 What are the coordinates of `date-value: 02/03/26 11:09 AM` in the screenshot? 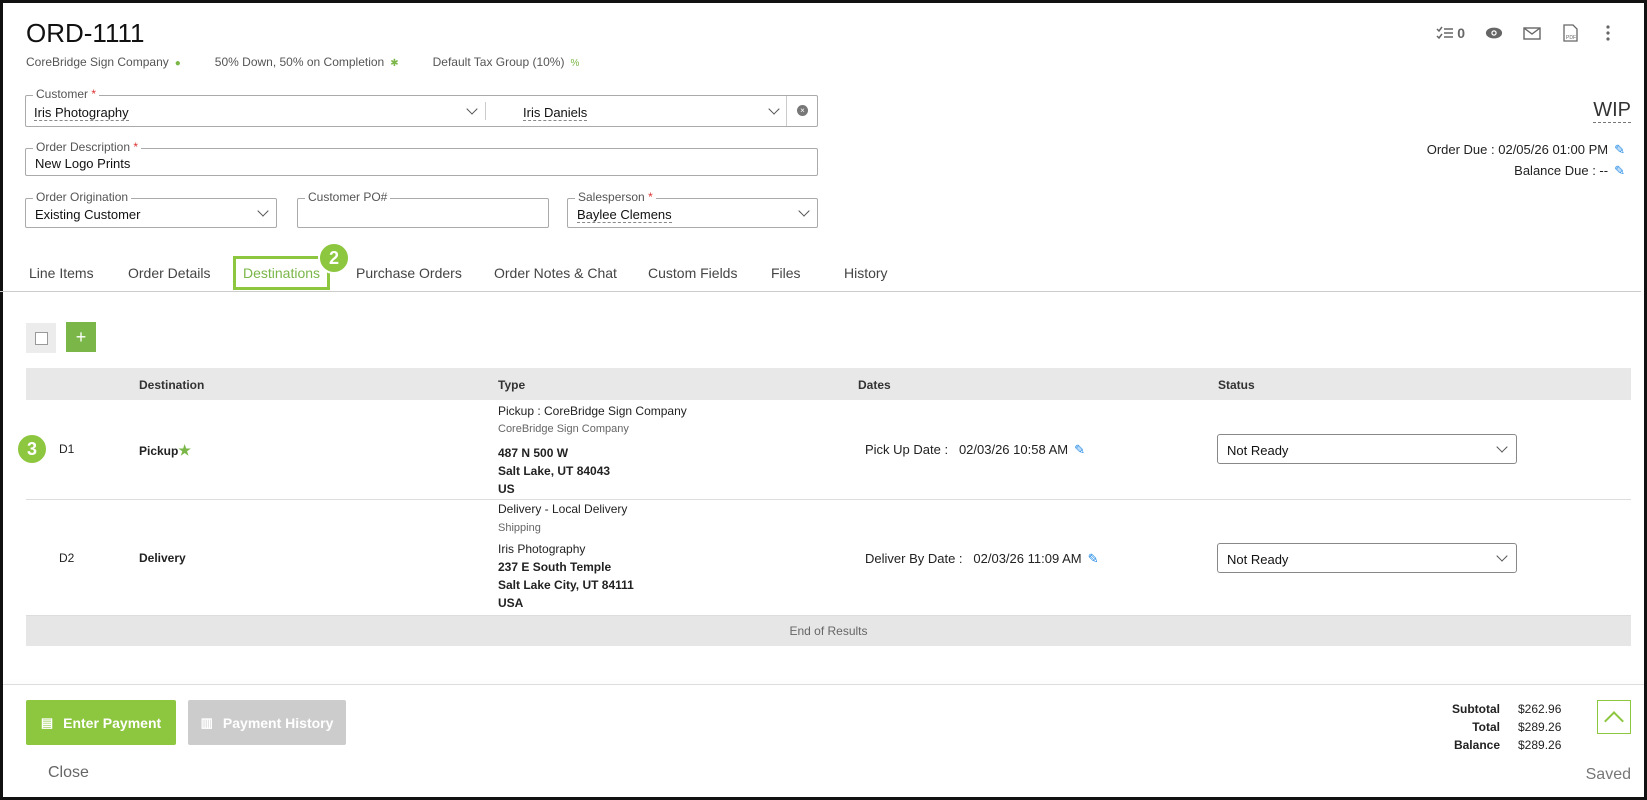 It's located at (1027, 558).